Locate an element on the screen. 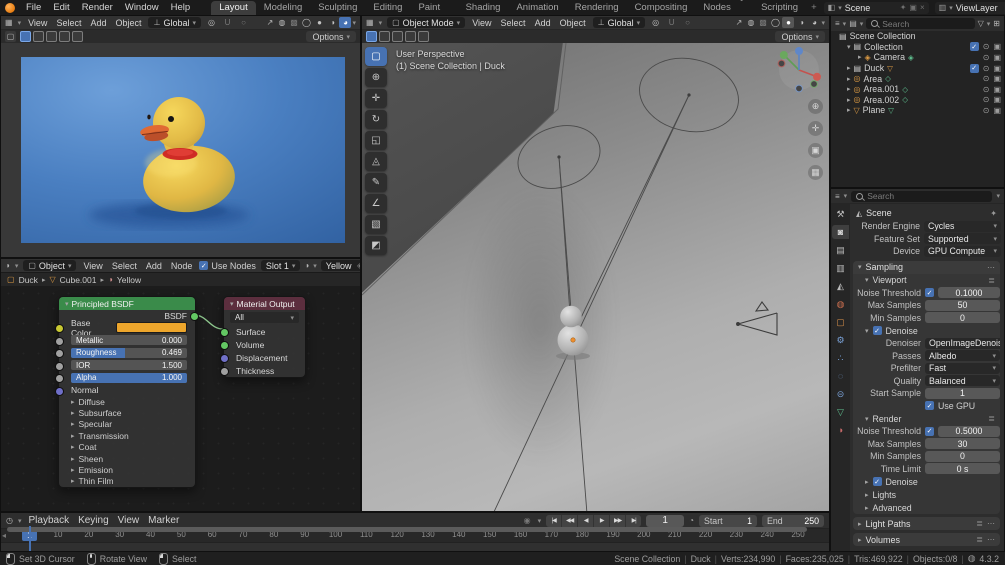 Image resolution: width=1005 pixels, height=565 pixels. material-name-field: Yellow◈▣× is located at coordinates (340, 265).